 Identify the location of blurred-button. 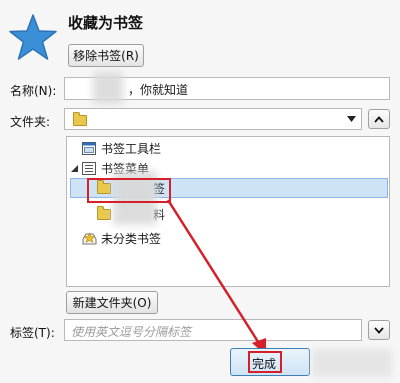
(352, 363).